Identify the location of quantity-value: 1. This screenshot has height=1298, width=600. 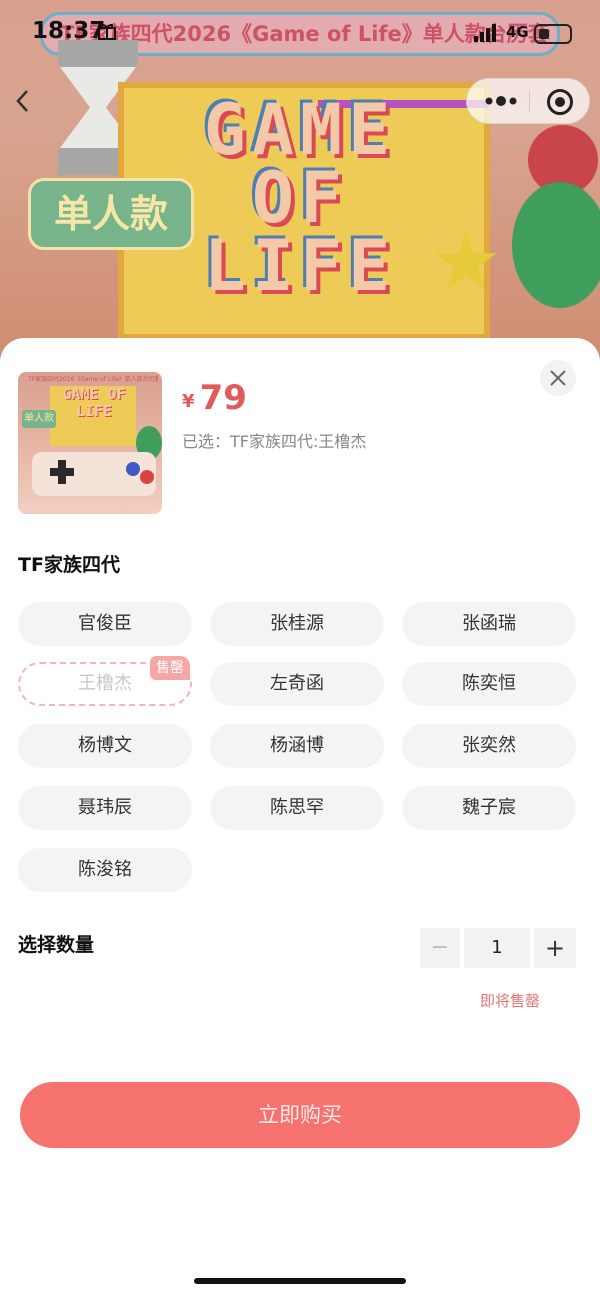
(497, 948).